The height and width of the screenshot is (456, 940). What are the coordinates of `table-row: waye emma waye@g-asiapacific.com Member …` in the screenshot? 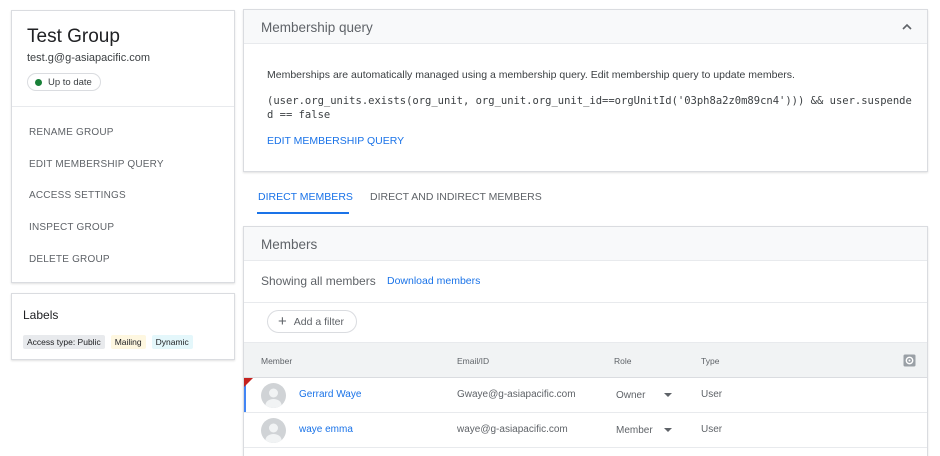 It's located at (585, 430).